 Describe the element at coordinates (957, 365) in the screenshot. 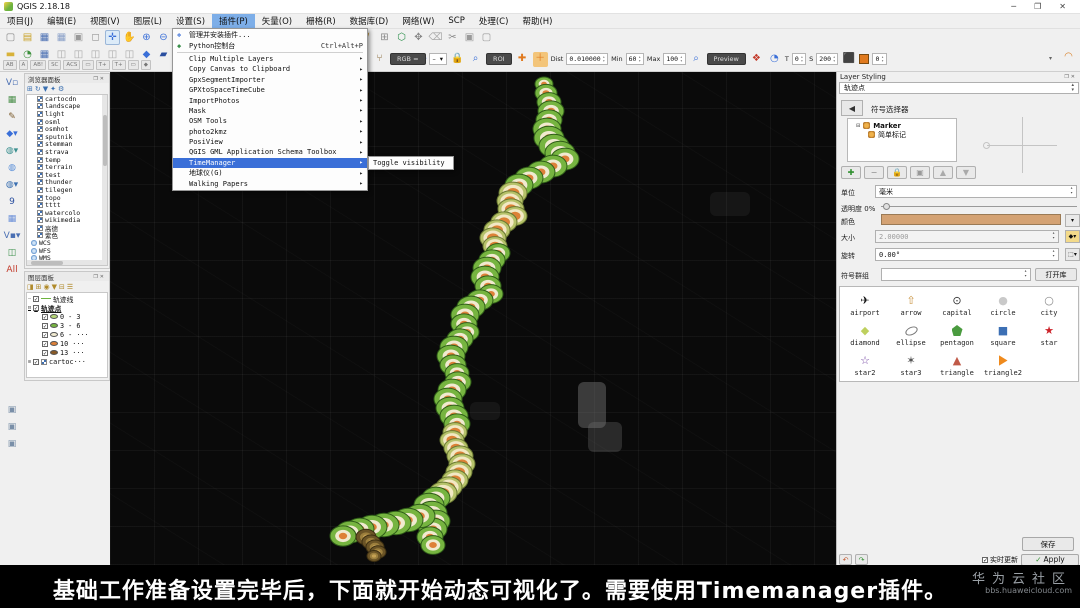

I see `marker-swatch-triangle: ▲ triangle` at that location.